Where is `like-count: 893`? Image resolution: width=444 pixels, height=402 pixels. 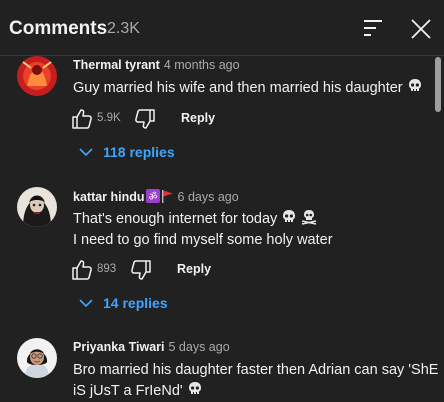 like-count: 893 is located at coordinates (107, 269).